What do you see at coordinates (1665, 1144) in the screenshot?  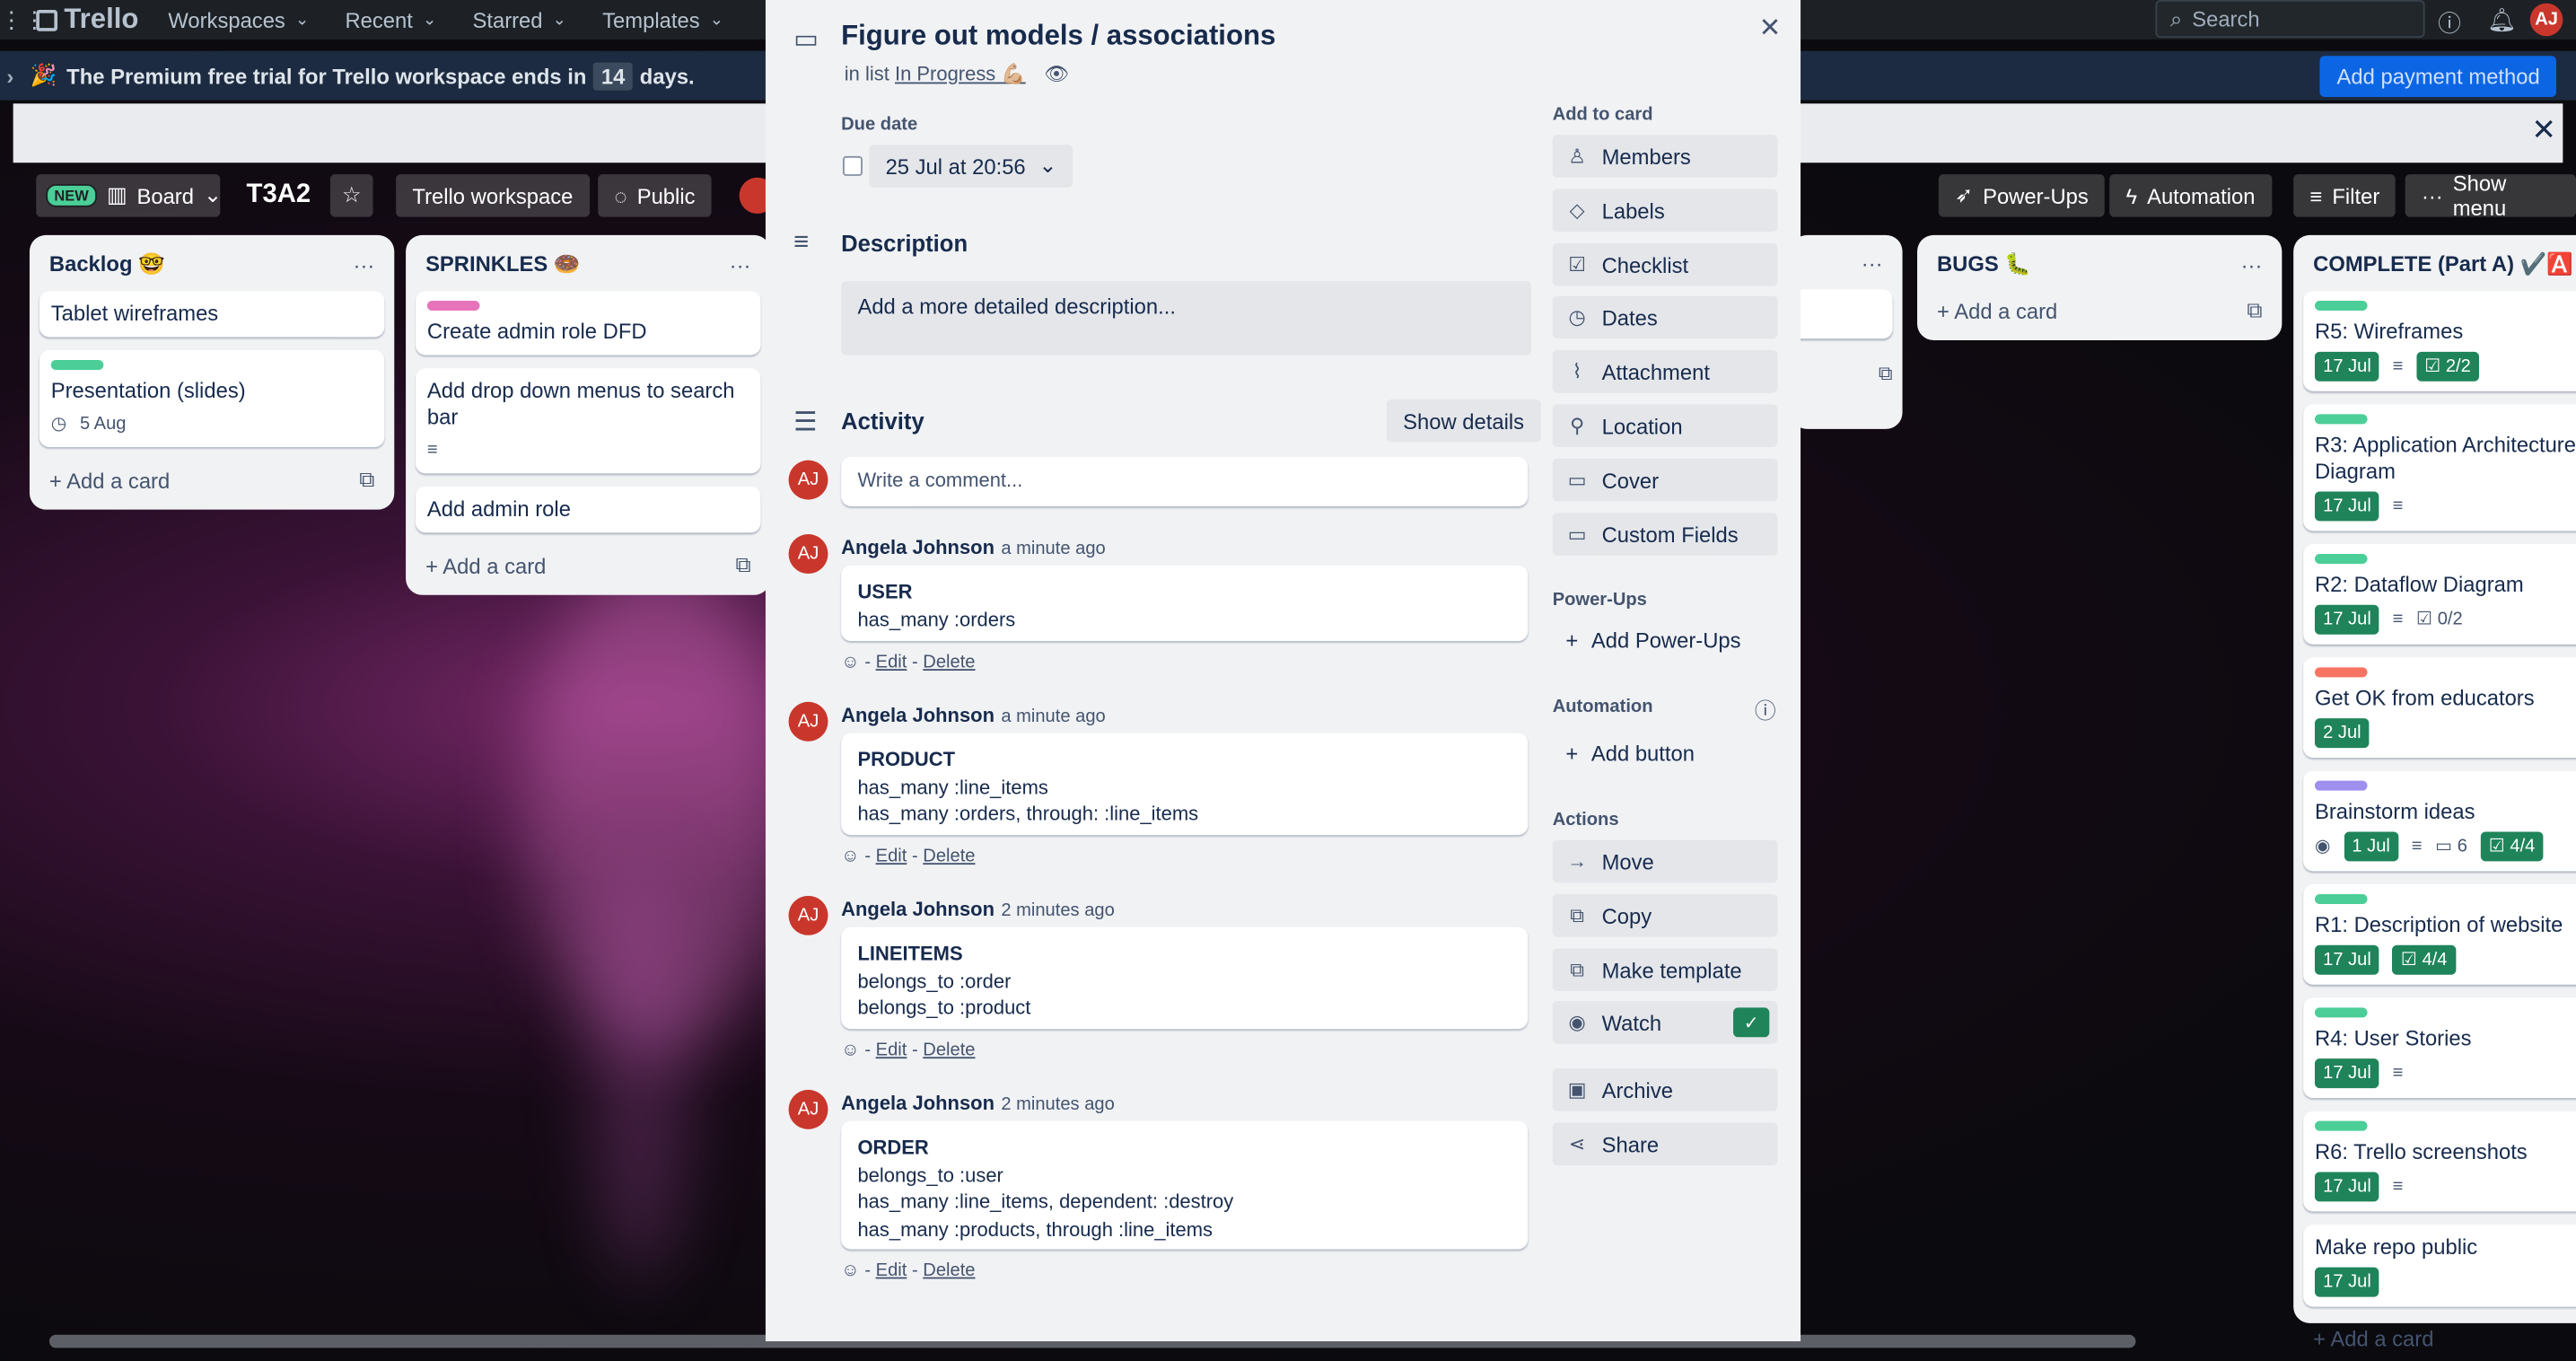 I see `share-button: ⋖ Share` at bounding box center [1665, 1144].